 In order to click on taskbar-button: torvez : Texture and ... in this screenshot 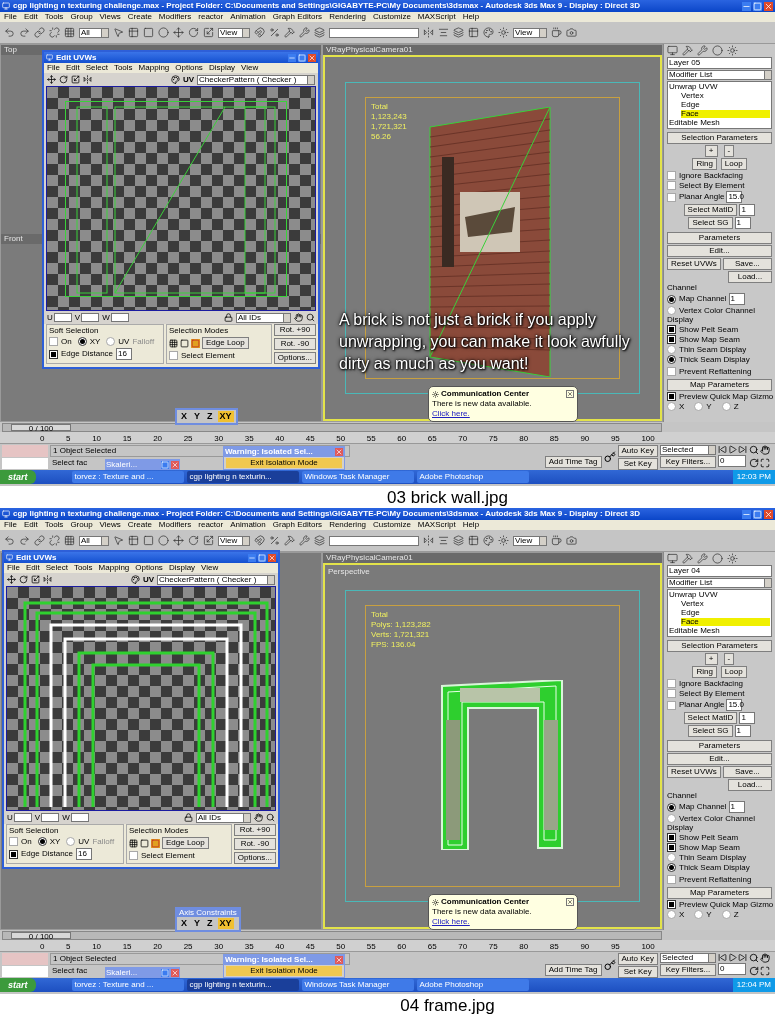, I will do `click(127, 477)`.